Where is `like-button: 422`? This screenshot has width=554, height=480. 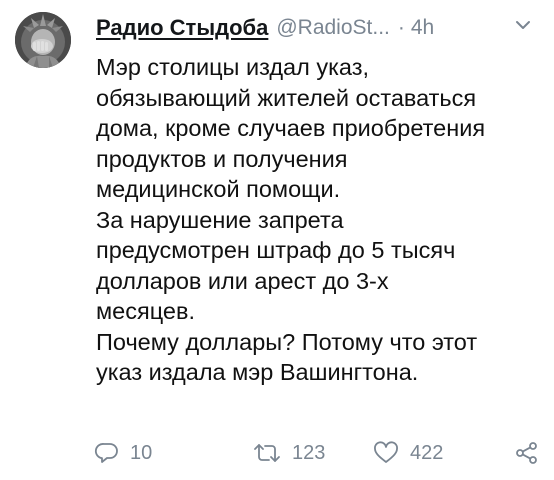
like-button: 422 is located at coordinates (407, 453).